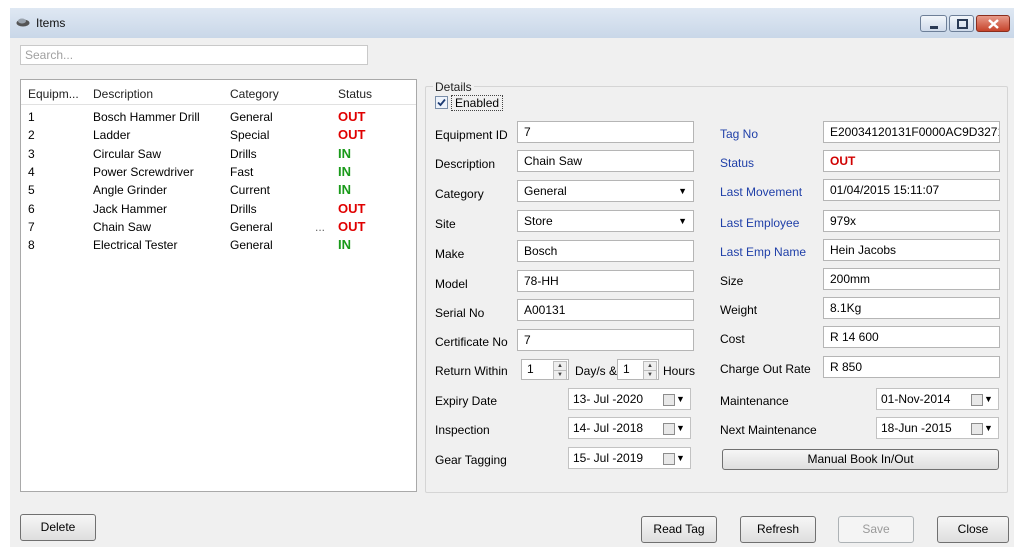 This screenshot has height=547, width=1014. What do you see at coordinates (739, 134) in the screenshot?
I see `tag-no-label: Tag No` at bounding box center [739, 134].